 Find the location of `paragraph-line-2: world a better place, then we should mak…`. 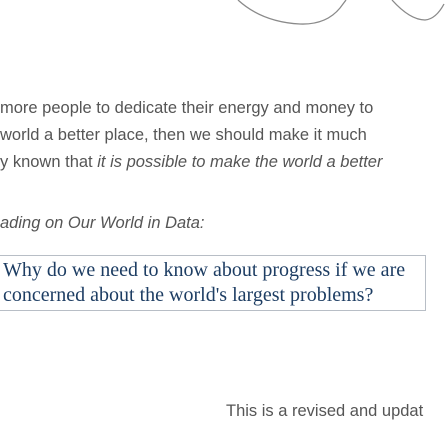

paragraph-line-2: world a better place, then we should mak… is located at coordinates (183, 135).